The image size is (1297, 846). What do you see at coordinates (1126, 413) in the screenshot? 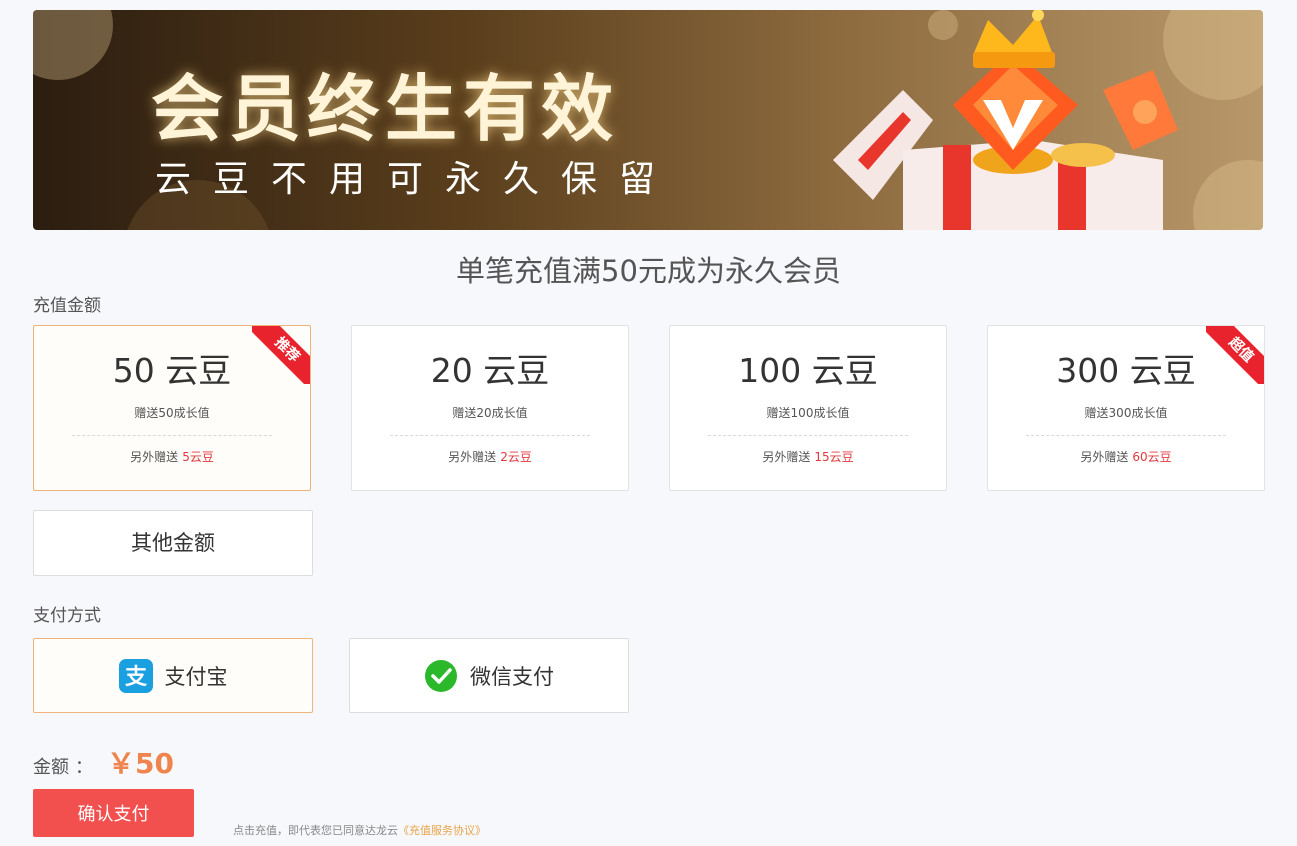
I see `card-growth: 赠送300成长值` at bounding box center [1126, 413].